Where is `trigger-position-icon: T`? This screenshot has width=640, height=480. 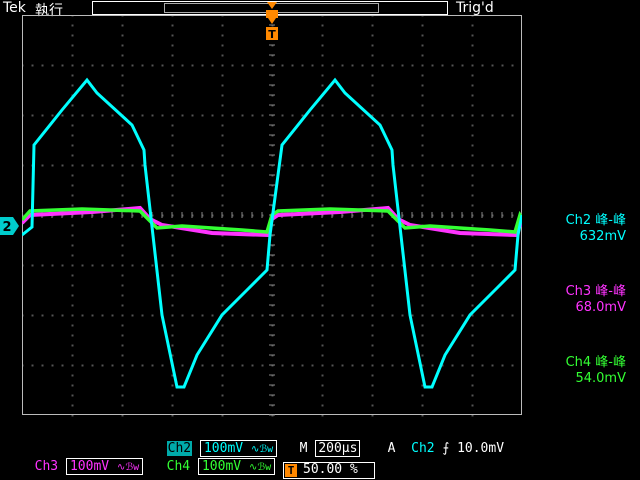 trigger-position-icon: T is located at coordinates (291, 470).